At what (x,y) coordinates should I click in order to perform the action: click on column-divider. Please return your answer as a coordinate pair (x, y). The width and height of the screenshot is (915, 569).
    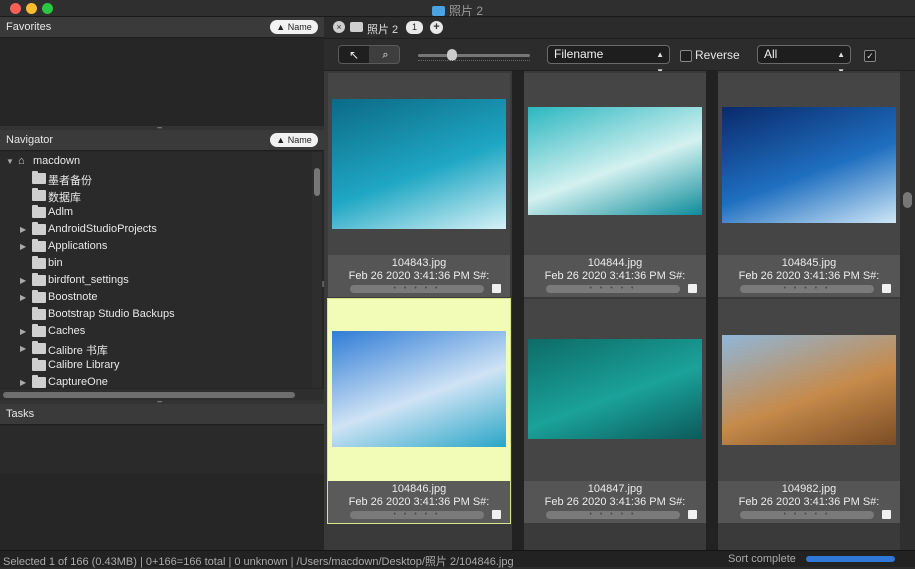
    Looking at the image, I should click on (518, 310).